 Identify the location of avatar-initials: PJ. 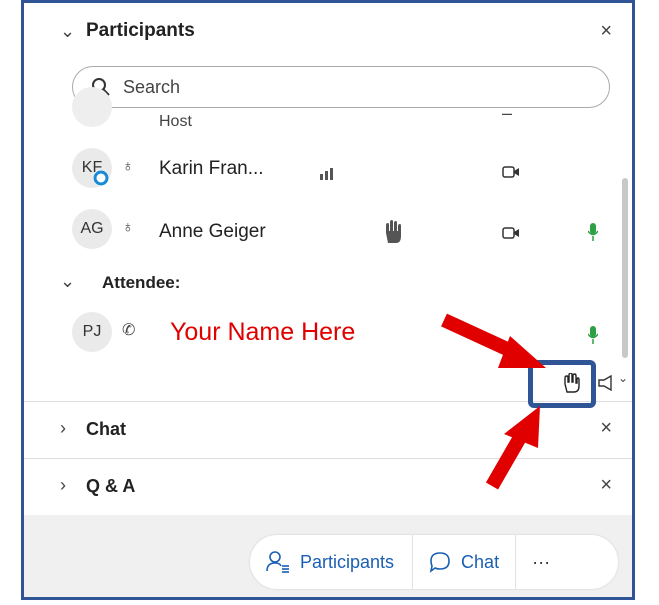
(92, 331).